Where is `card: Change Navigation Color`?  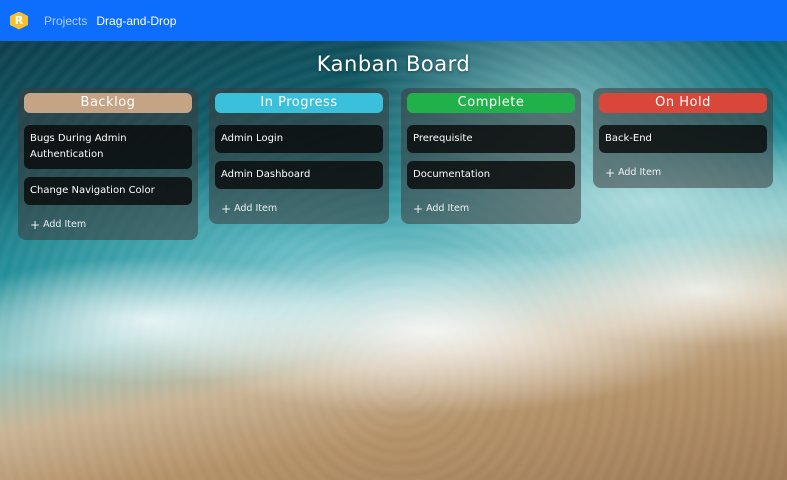
card: Change Navigation Color is located at coordinates (108, 191).